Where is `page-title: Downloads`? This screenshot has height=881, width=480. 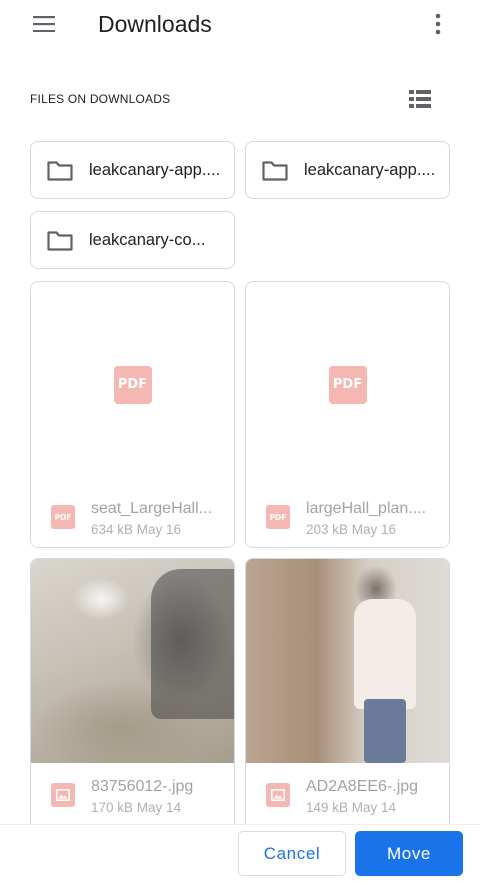
page-title: Downloads is located at coordinates (155, 24).